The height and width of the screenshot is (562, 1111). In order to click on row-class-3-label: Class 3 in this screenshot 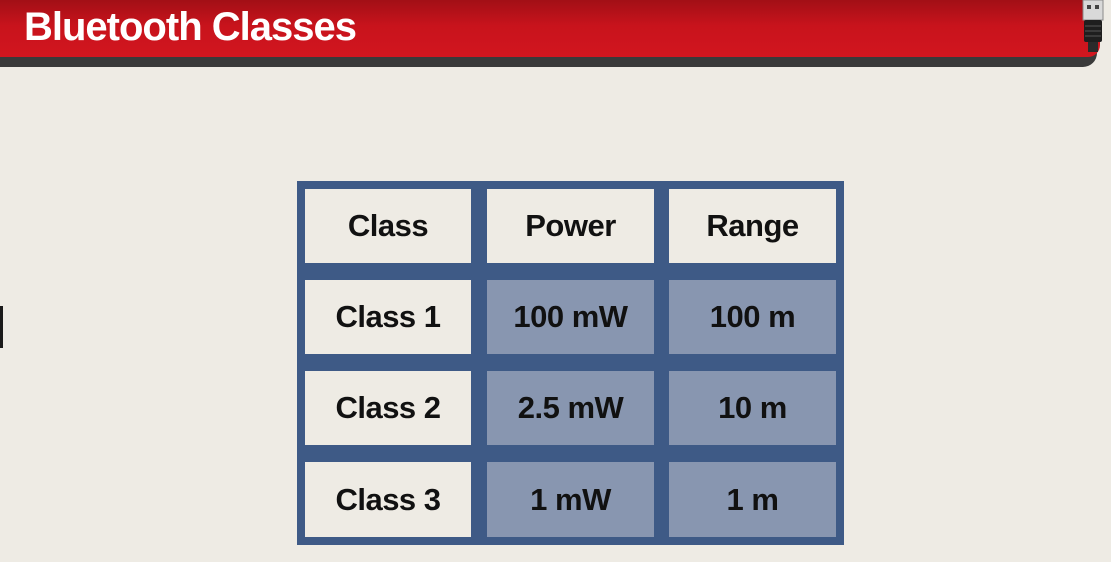, I will do `click(388, 499)`.